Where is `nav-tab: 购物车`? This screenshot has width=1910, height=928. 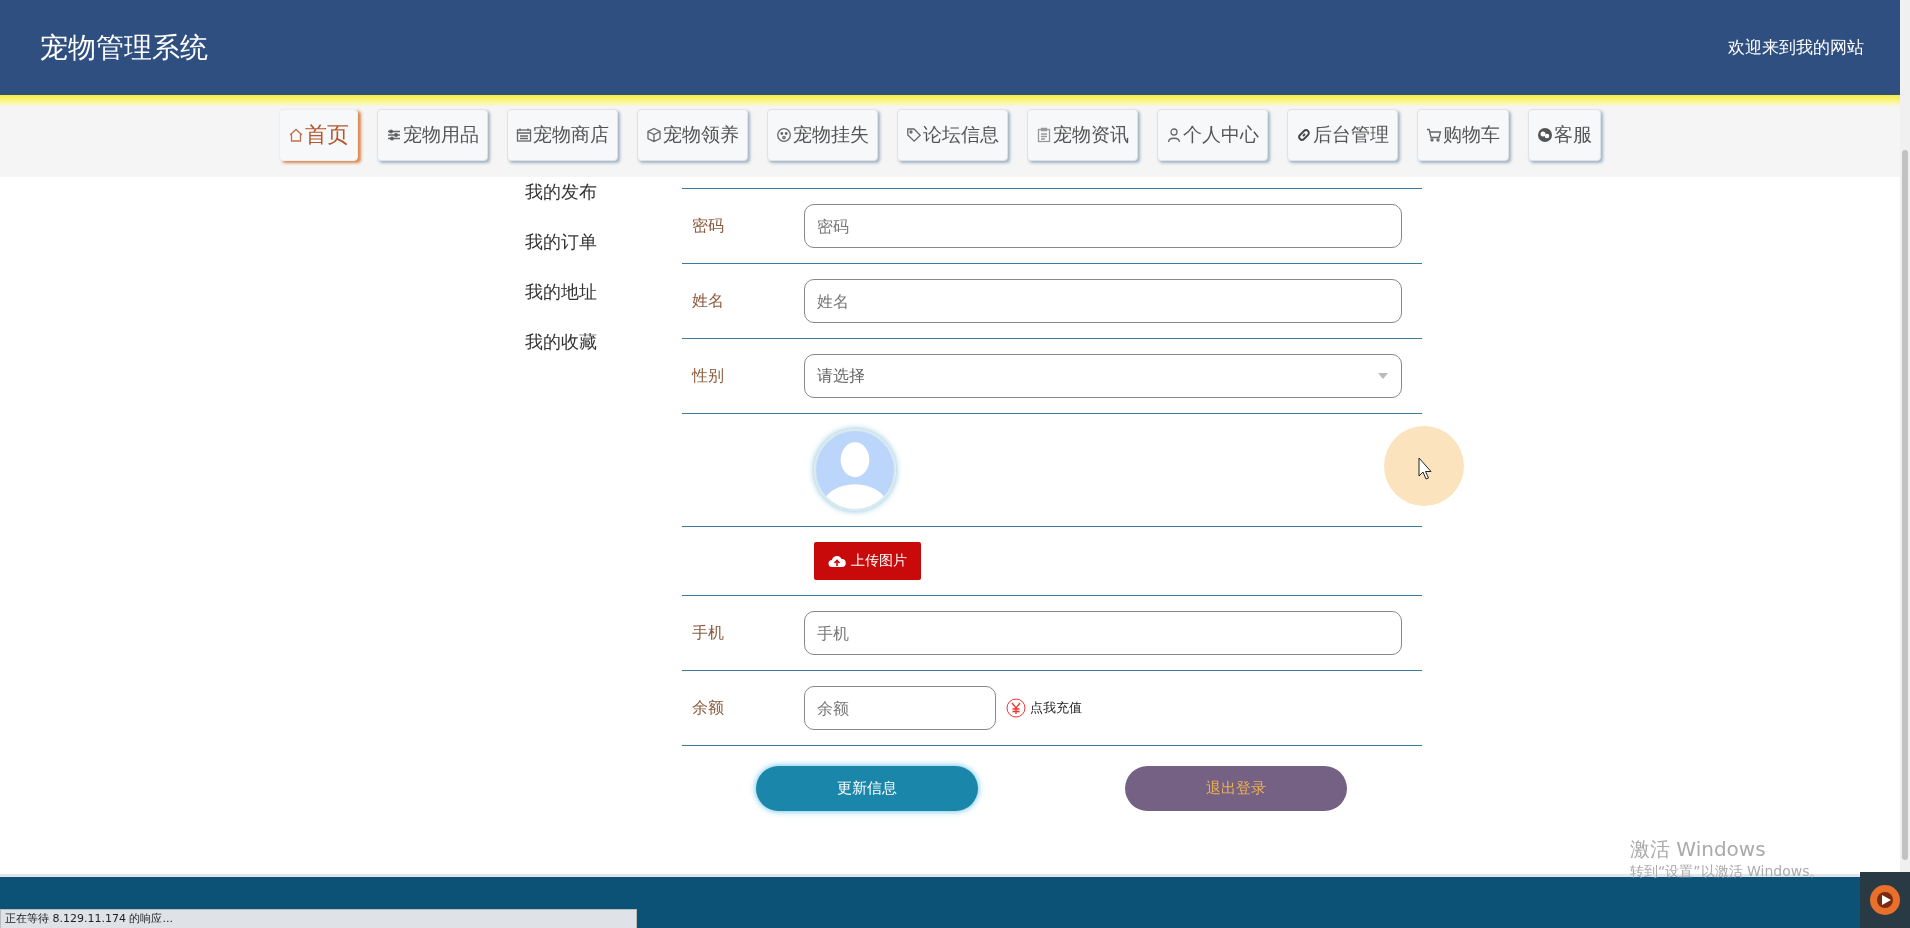 nav-tab: 购物车 is located at coordinates (1463, 135).